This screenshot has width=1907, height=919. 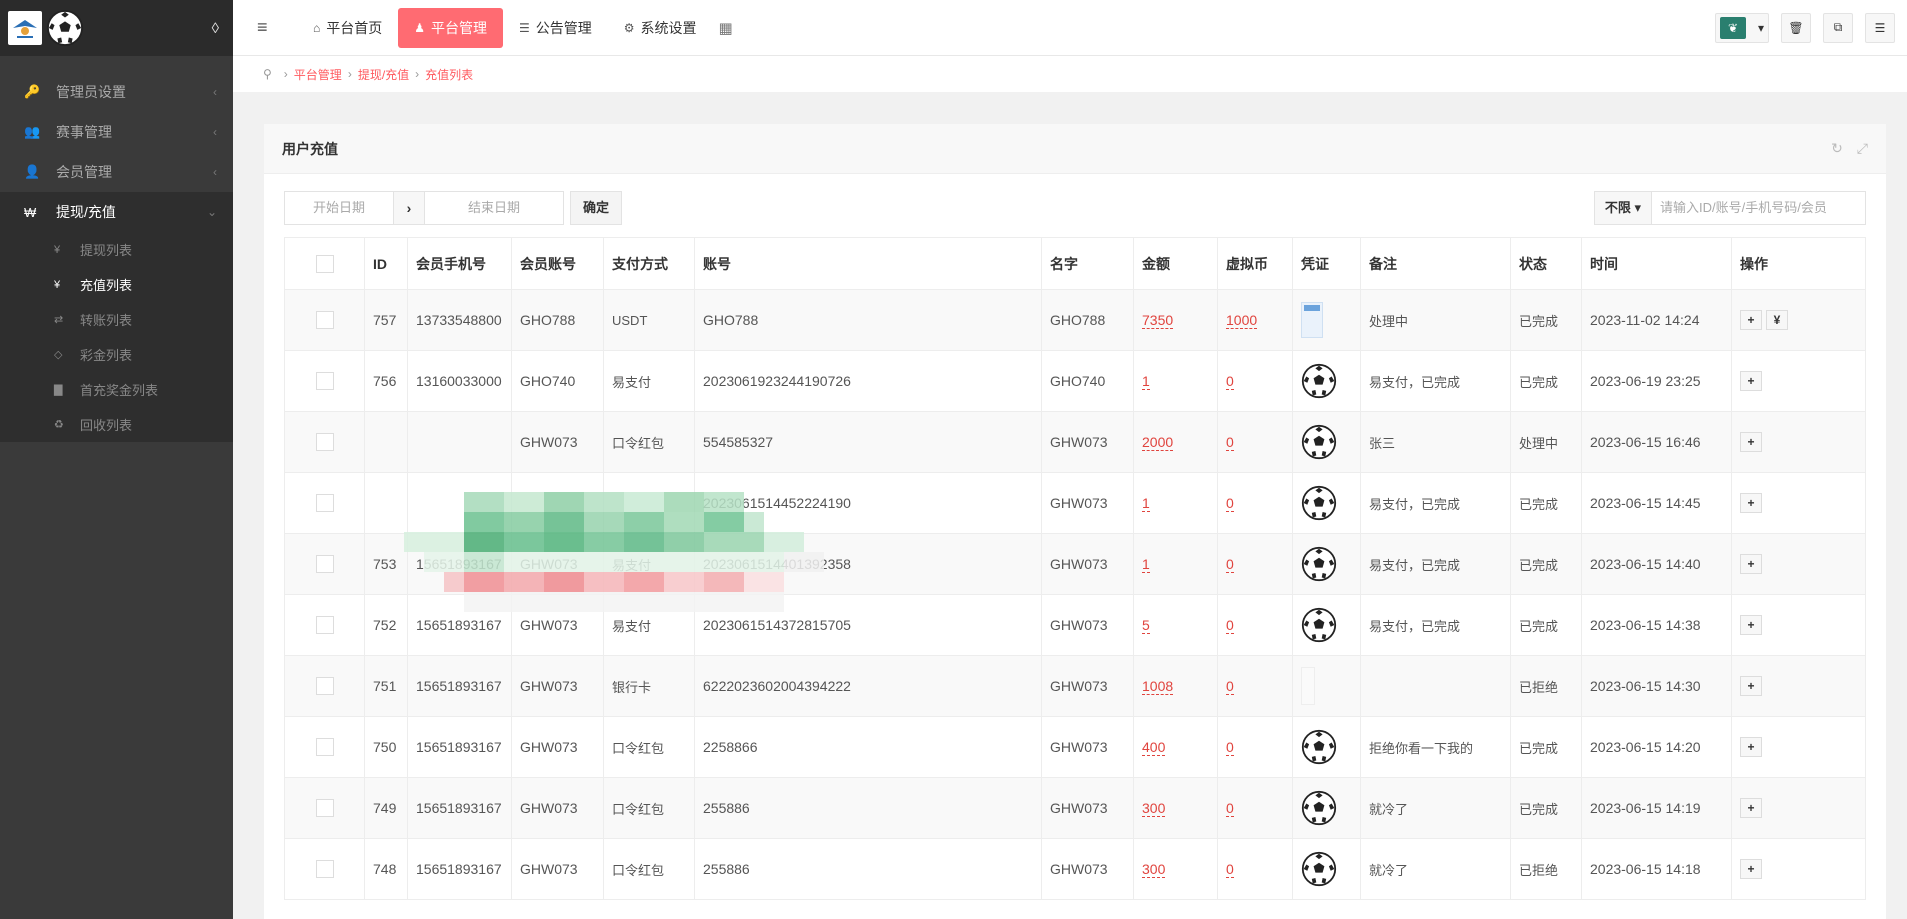 I want to click on cell-time: 2023-06-15 14:20, so click(x=1656, y=747).